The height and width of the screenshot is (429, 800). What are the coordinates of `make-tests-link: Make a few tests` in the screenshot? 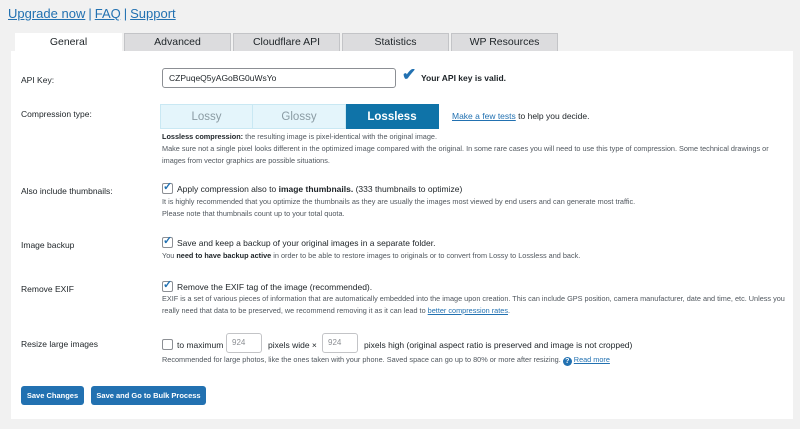 It's located at (484, 116).